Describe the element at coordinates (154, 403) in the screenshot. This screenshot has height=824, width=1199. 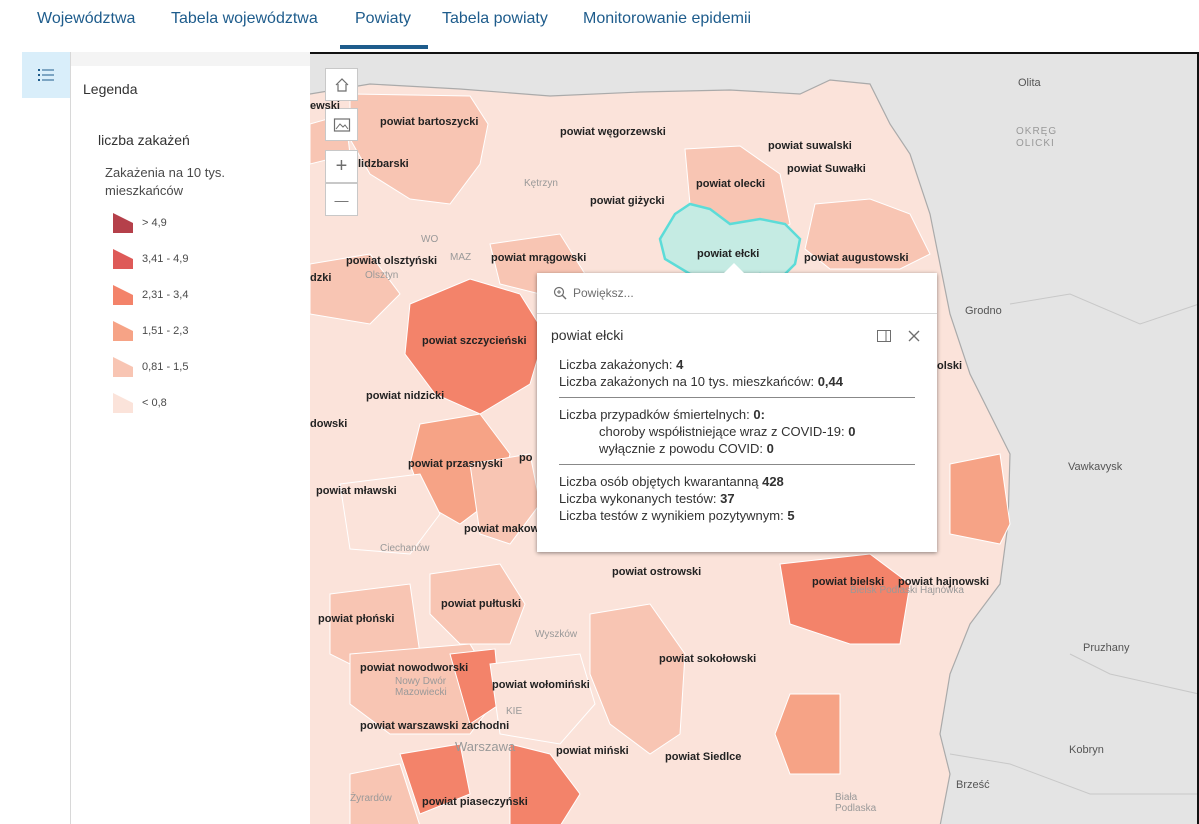
I see `legend-class-label: < 0,8` at that location.